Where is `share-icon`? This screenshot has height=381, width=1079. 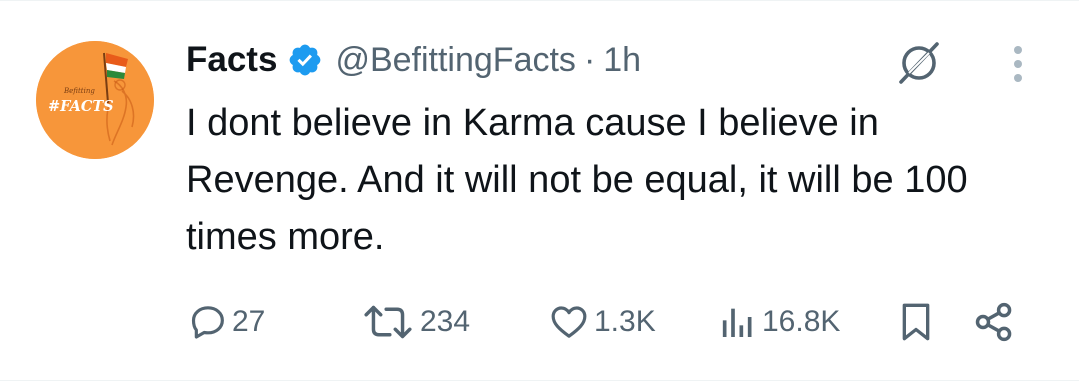 share-icon is located at coordinates (993, 322).